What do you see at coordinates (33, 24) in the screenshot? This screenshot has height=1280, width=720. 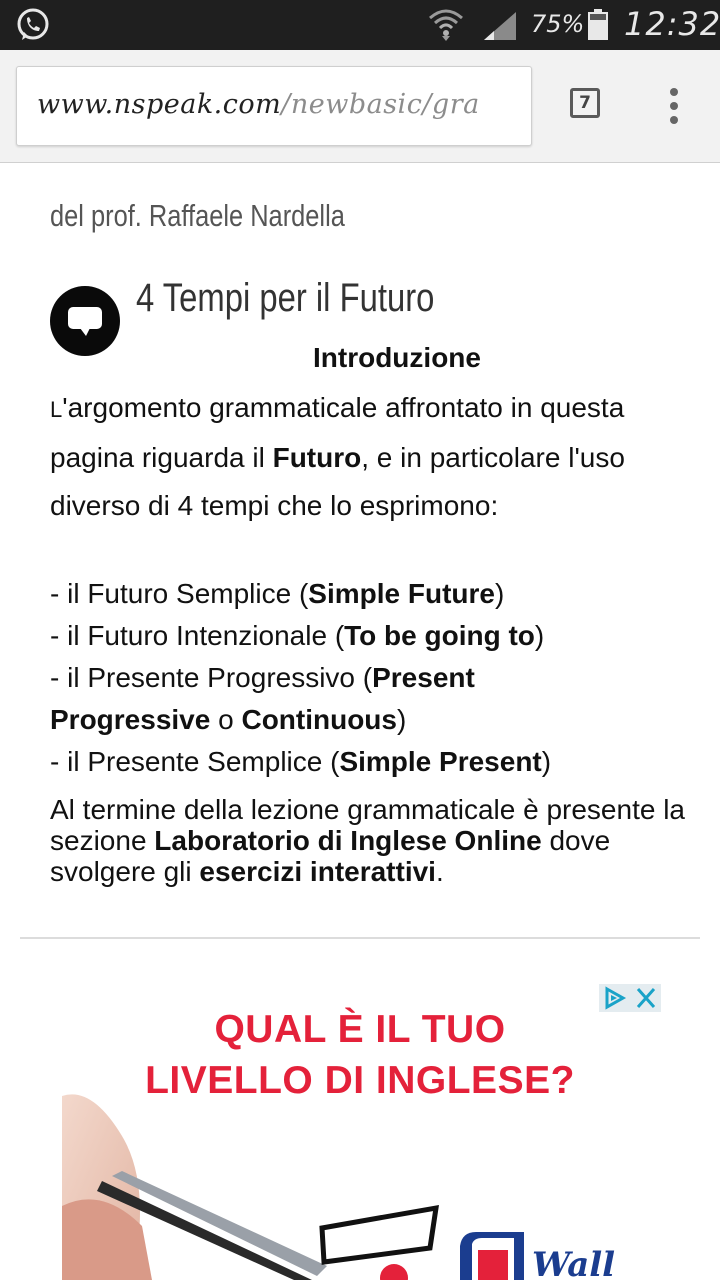 I see `whatsapp-icon` at bounding box center [33, 24].